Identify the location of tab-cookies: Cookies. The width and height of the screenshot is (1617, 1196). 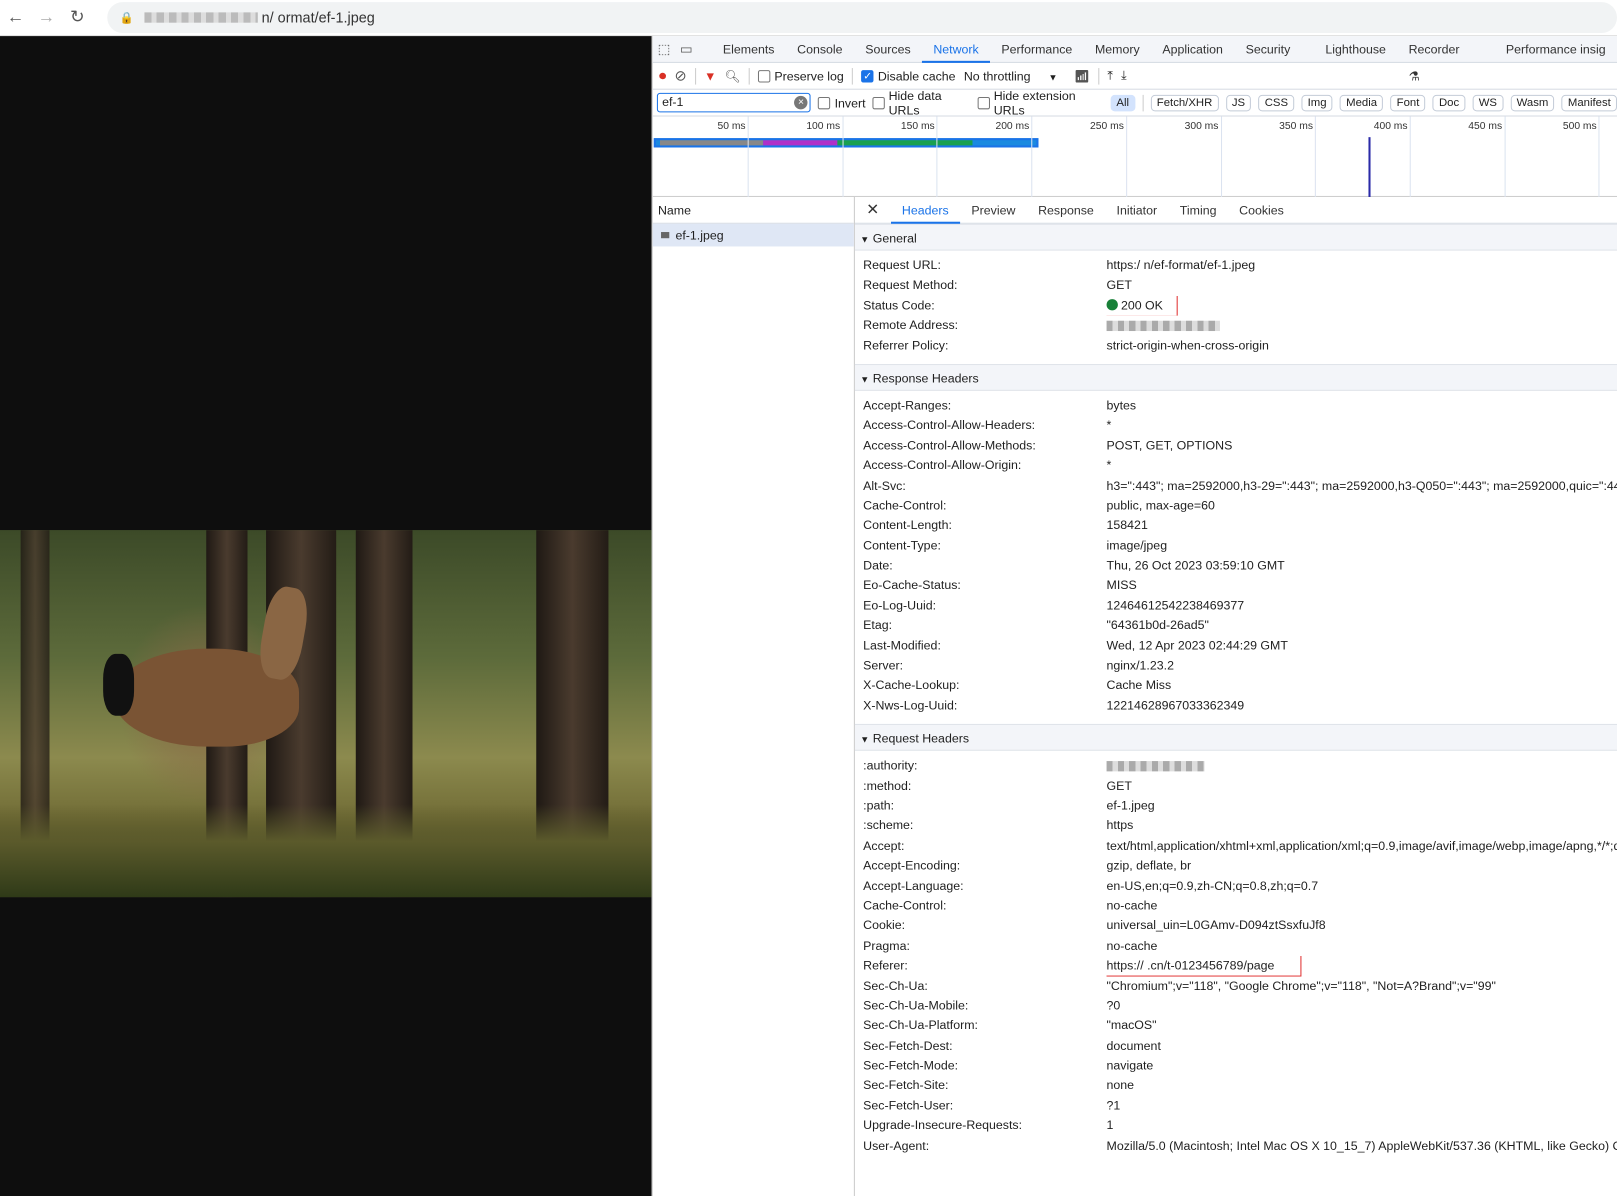
(1261, 210).